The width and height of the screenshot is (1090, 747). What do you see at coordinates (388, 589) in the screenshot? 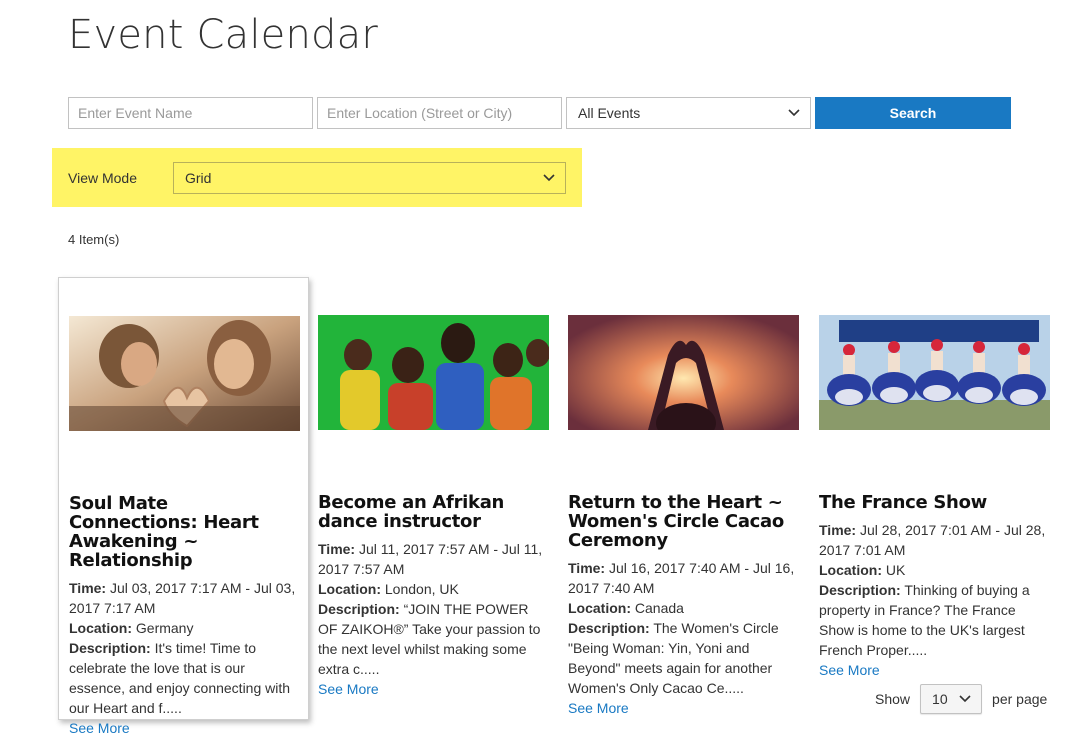
I see `event-location: Location: London, UK` at bounding box center [388, 589].